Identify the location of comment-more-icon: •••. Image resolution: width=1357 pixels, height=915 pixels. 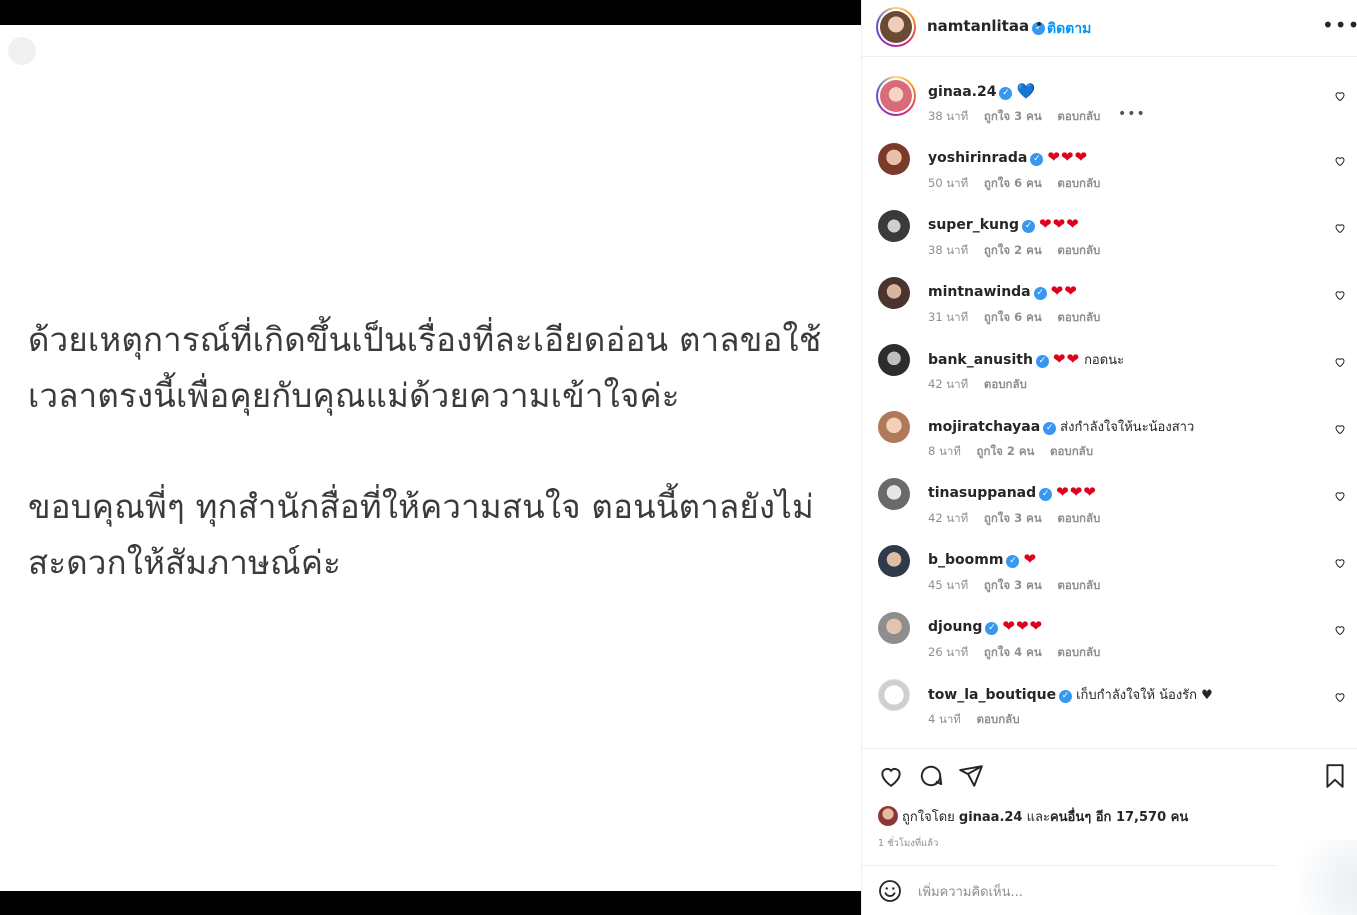
(1132, 114).